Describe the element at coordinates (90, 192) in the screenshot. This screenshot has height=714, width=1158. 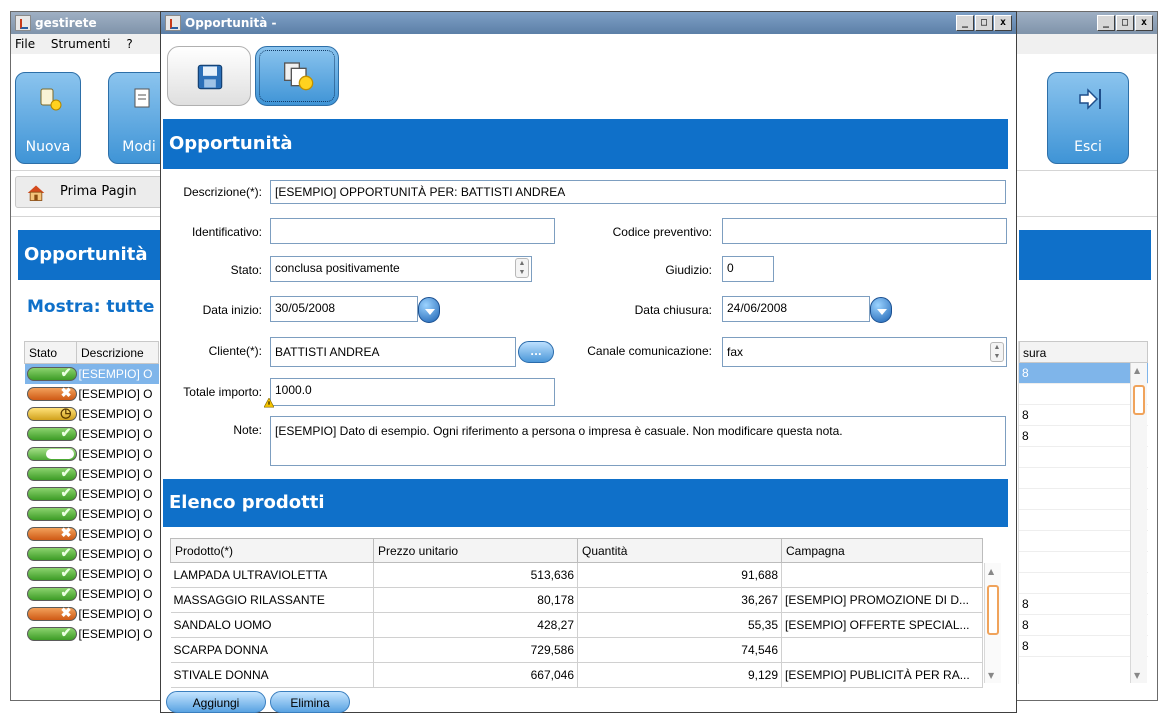
I see `home-tab: Prima Pagin` at that location.